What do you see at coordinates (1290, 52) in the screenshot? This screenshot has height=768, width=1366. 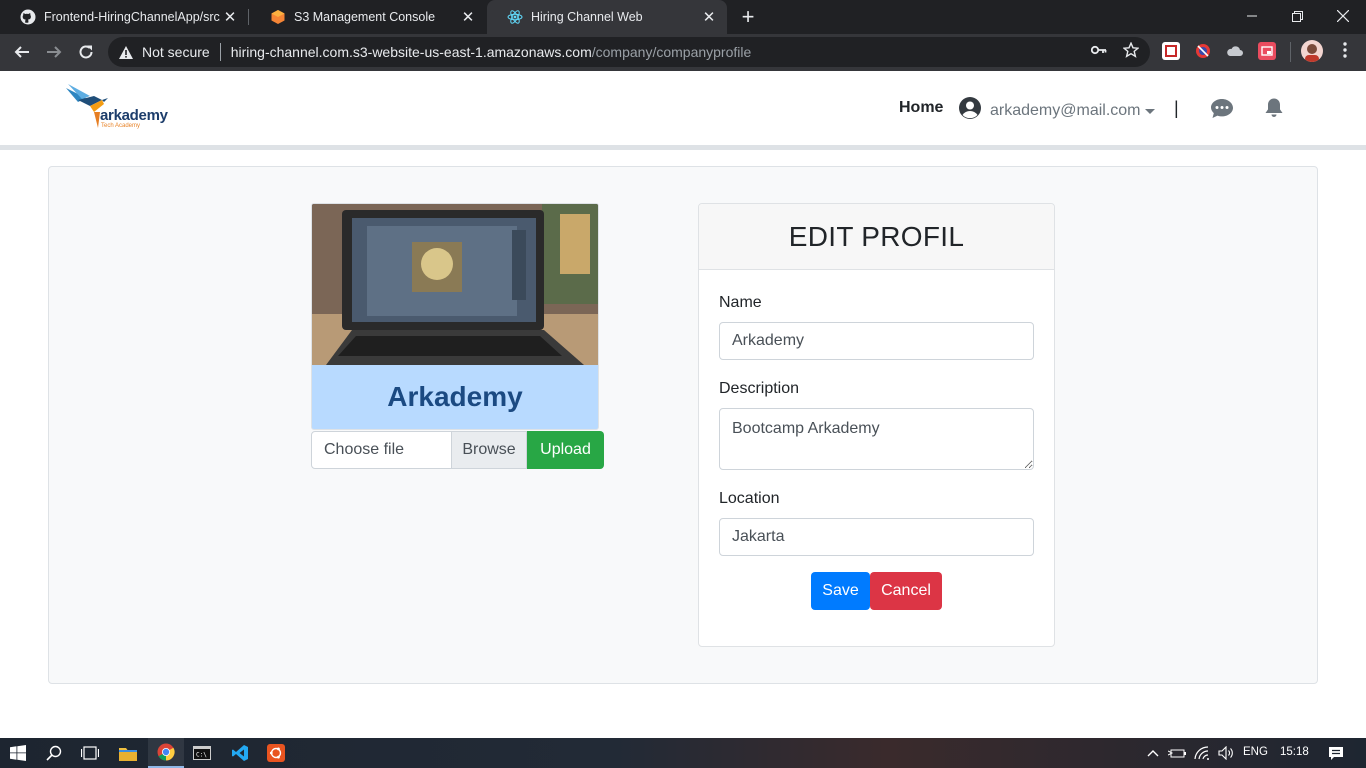 I see `toolbar-divider` at bounding box center [1290, 52].